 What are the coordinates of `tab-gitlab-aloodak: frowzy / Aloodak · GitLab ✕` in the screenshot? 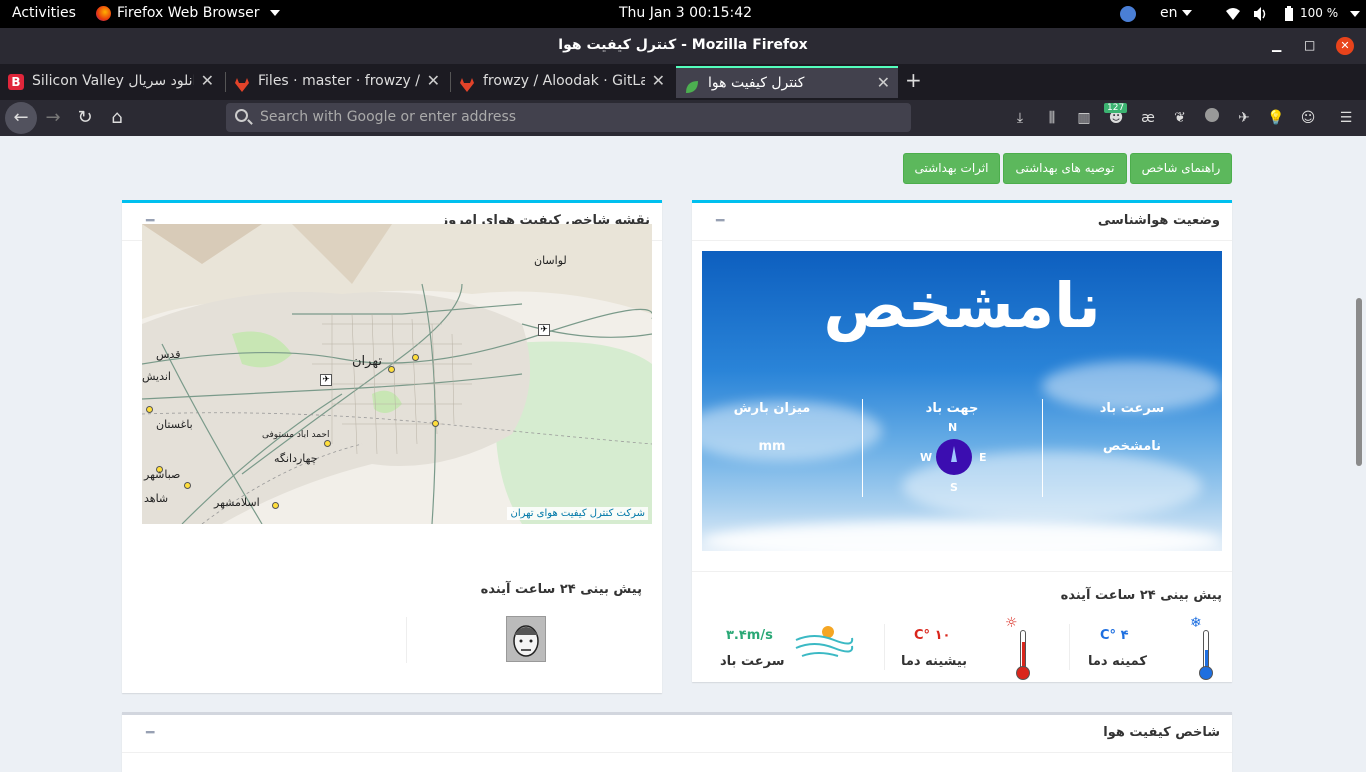 It's located at (562, 82).